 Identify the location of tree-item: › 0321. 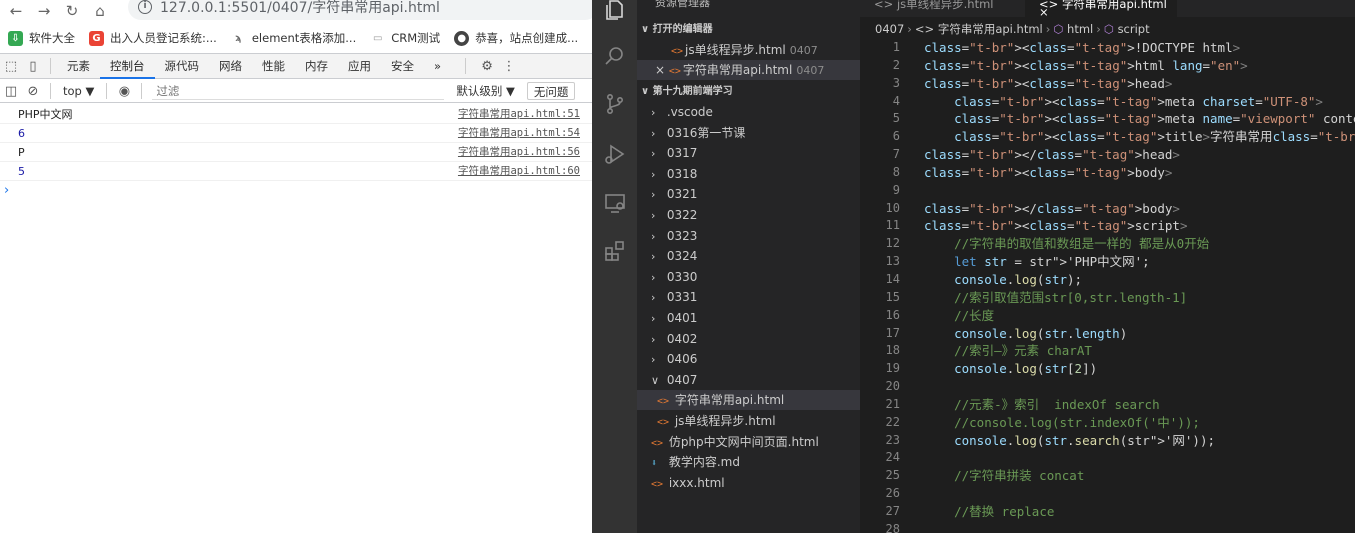
(748, 194).